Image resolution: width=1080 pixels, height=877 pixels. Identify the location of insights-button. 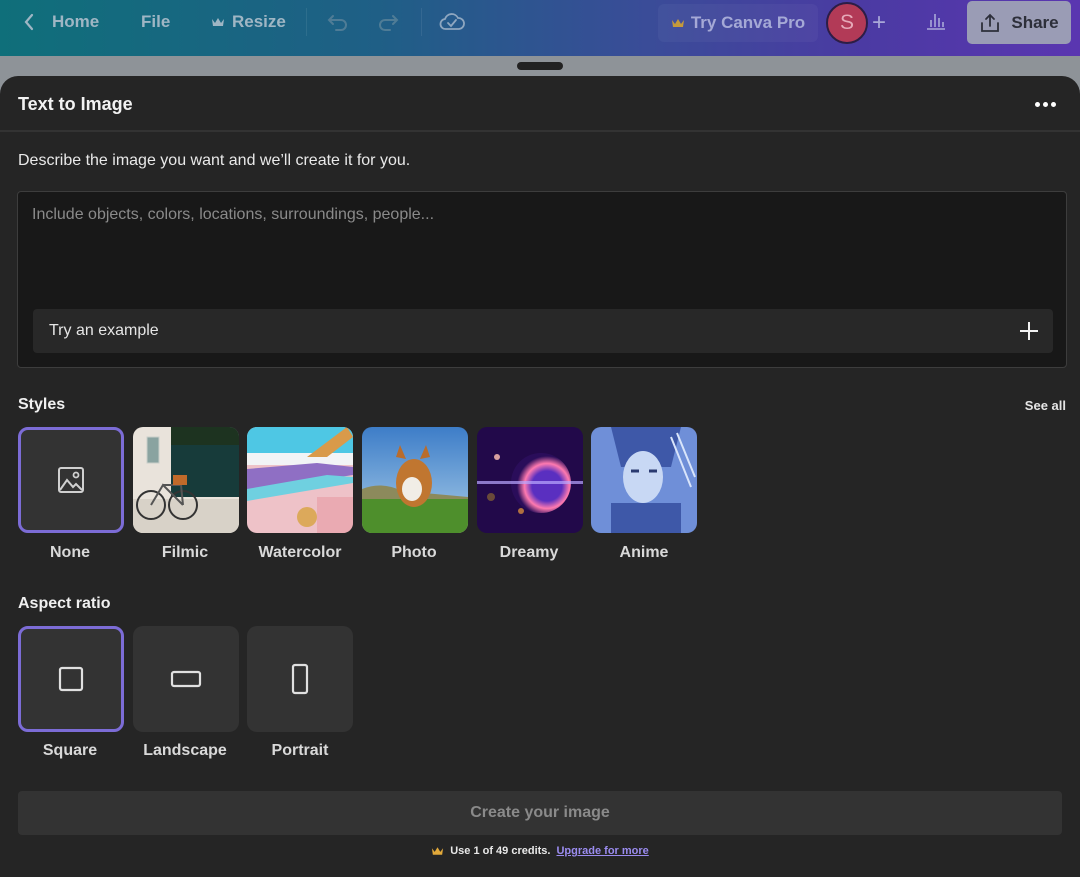
(936, 22).